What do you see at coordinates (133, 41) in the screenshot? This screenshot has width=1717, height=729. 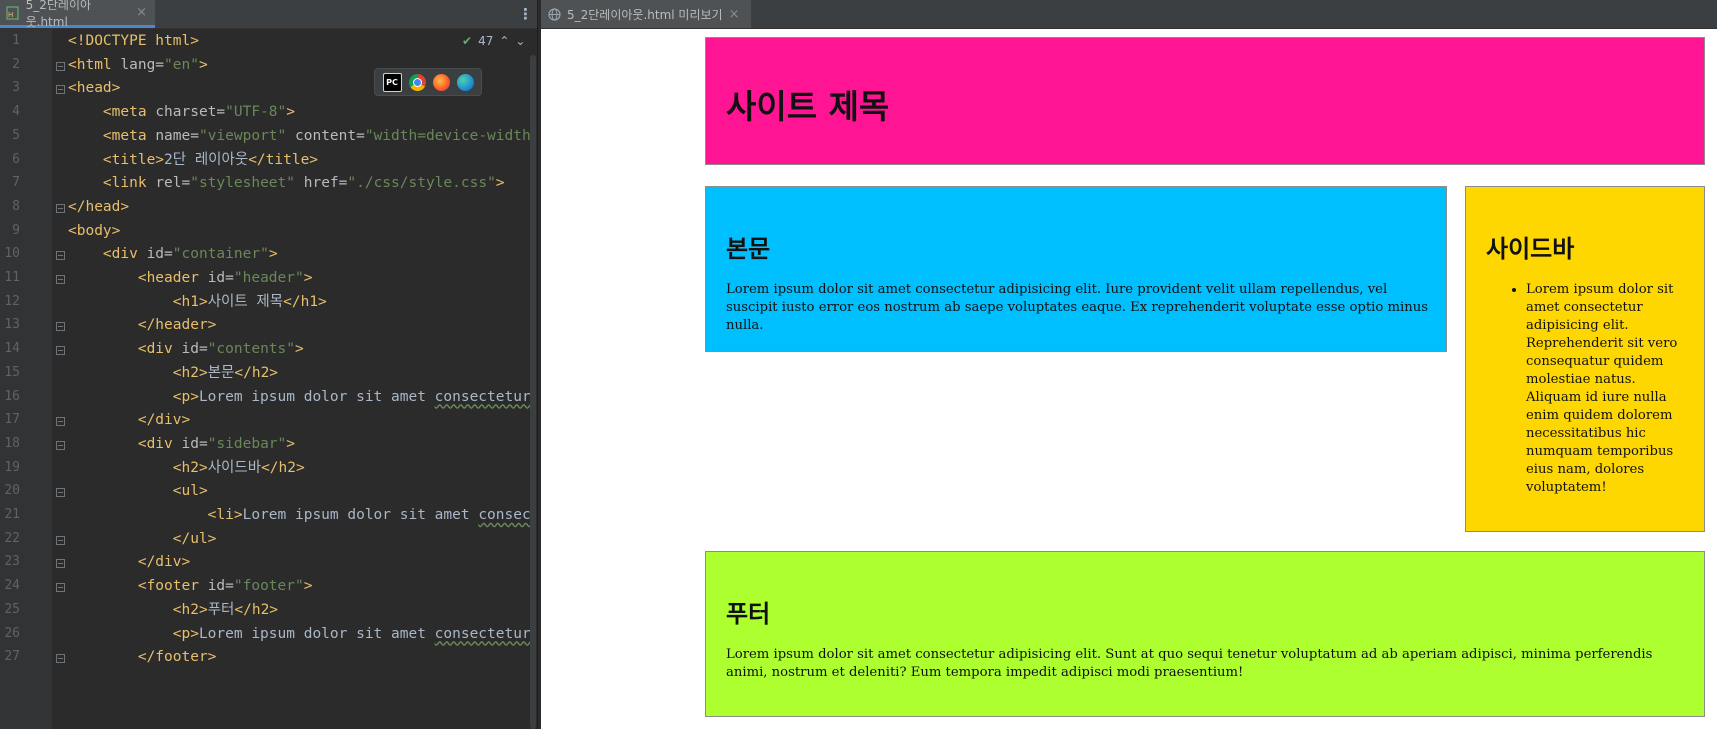 I see `code-line: <!DOCTYPE html>` at bounding box center [133, 41].